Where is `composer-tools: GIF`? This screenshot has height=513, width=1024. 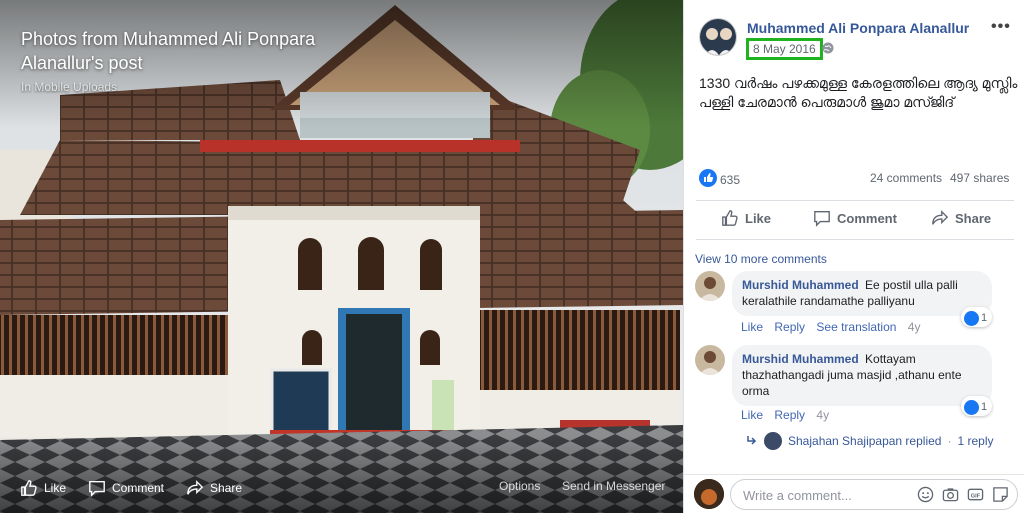 composer-tools: GIF is located at coordinates (963, 494).